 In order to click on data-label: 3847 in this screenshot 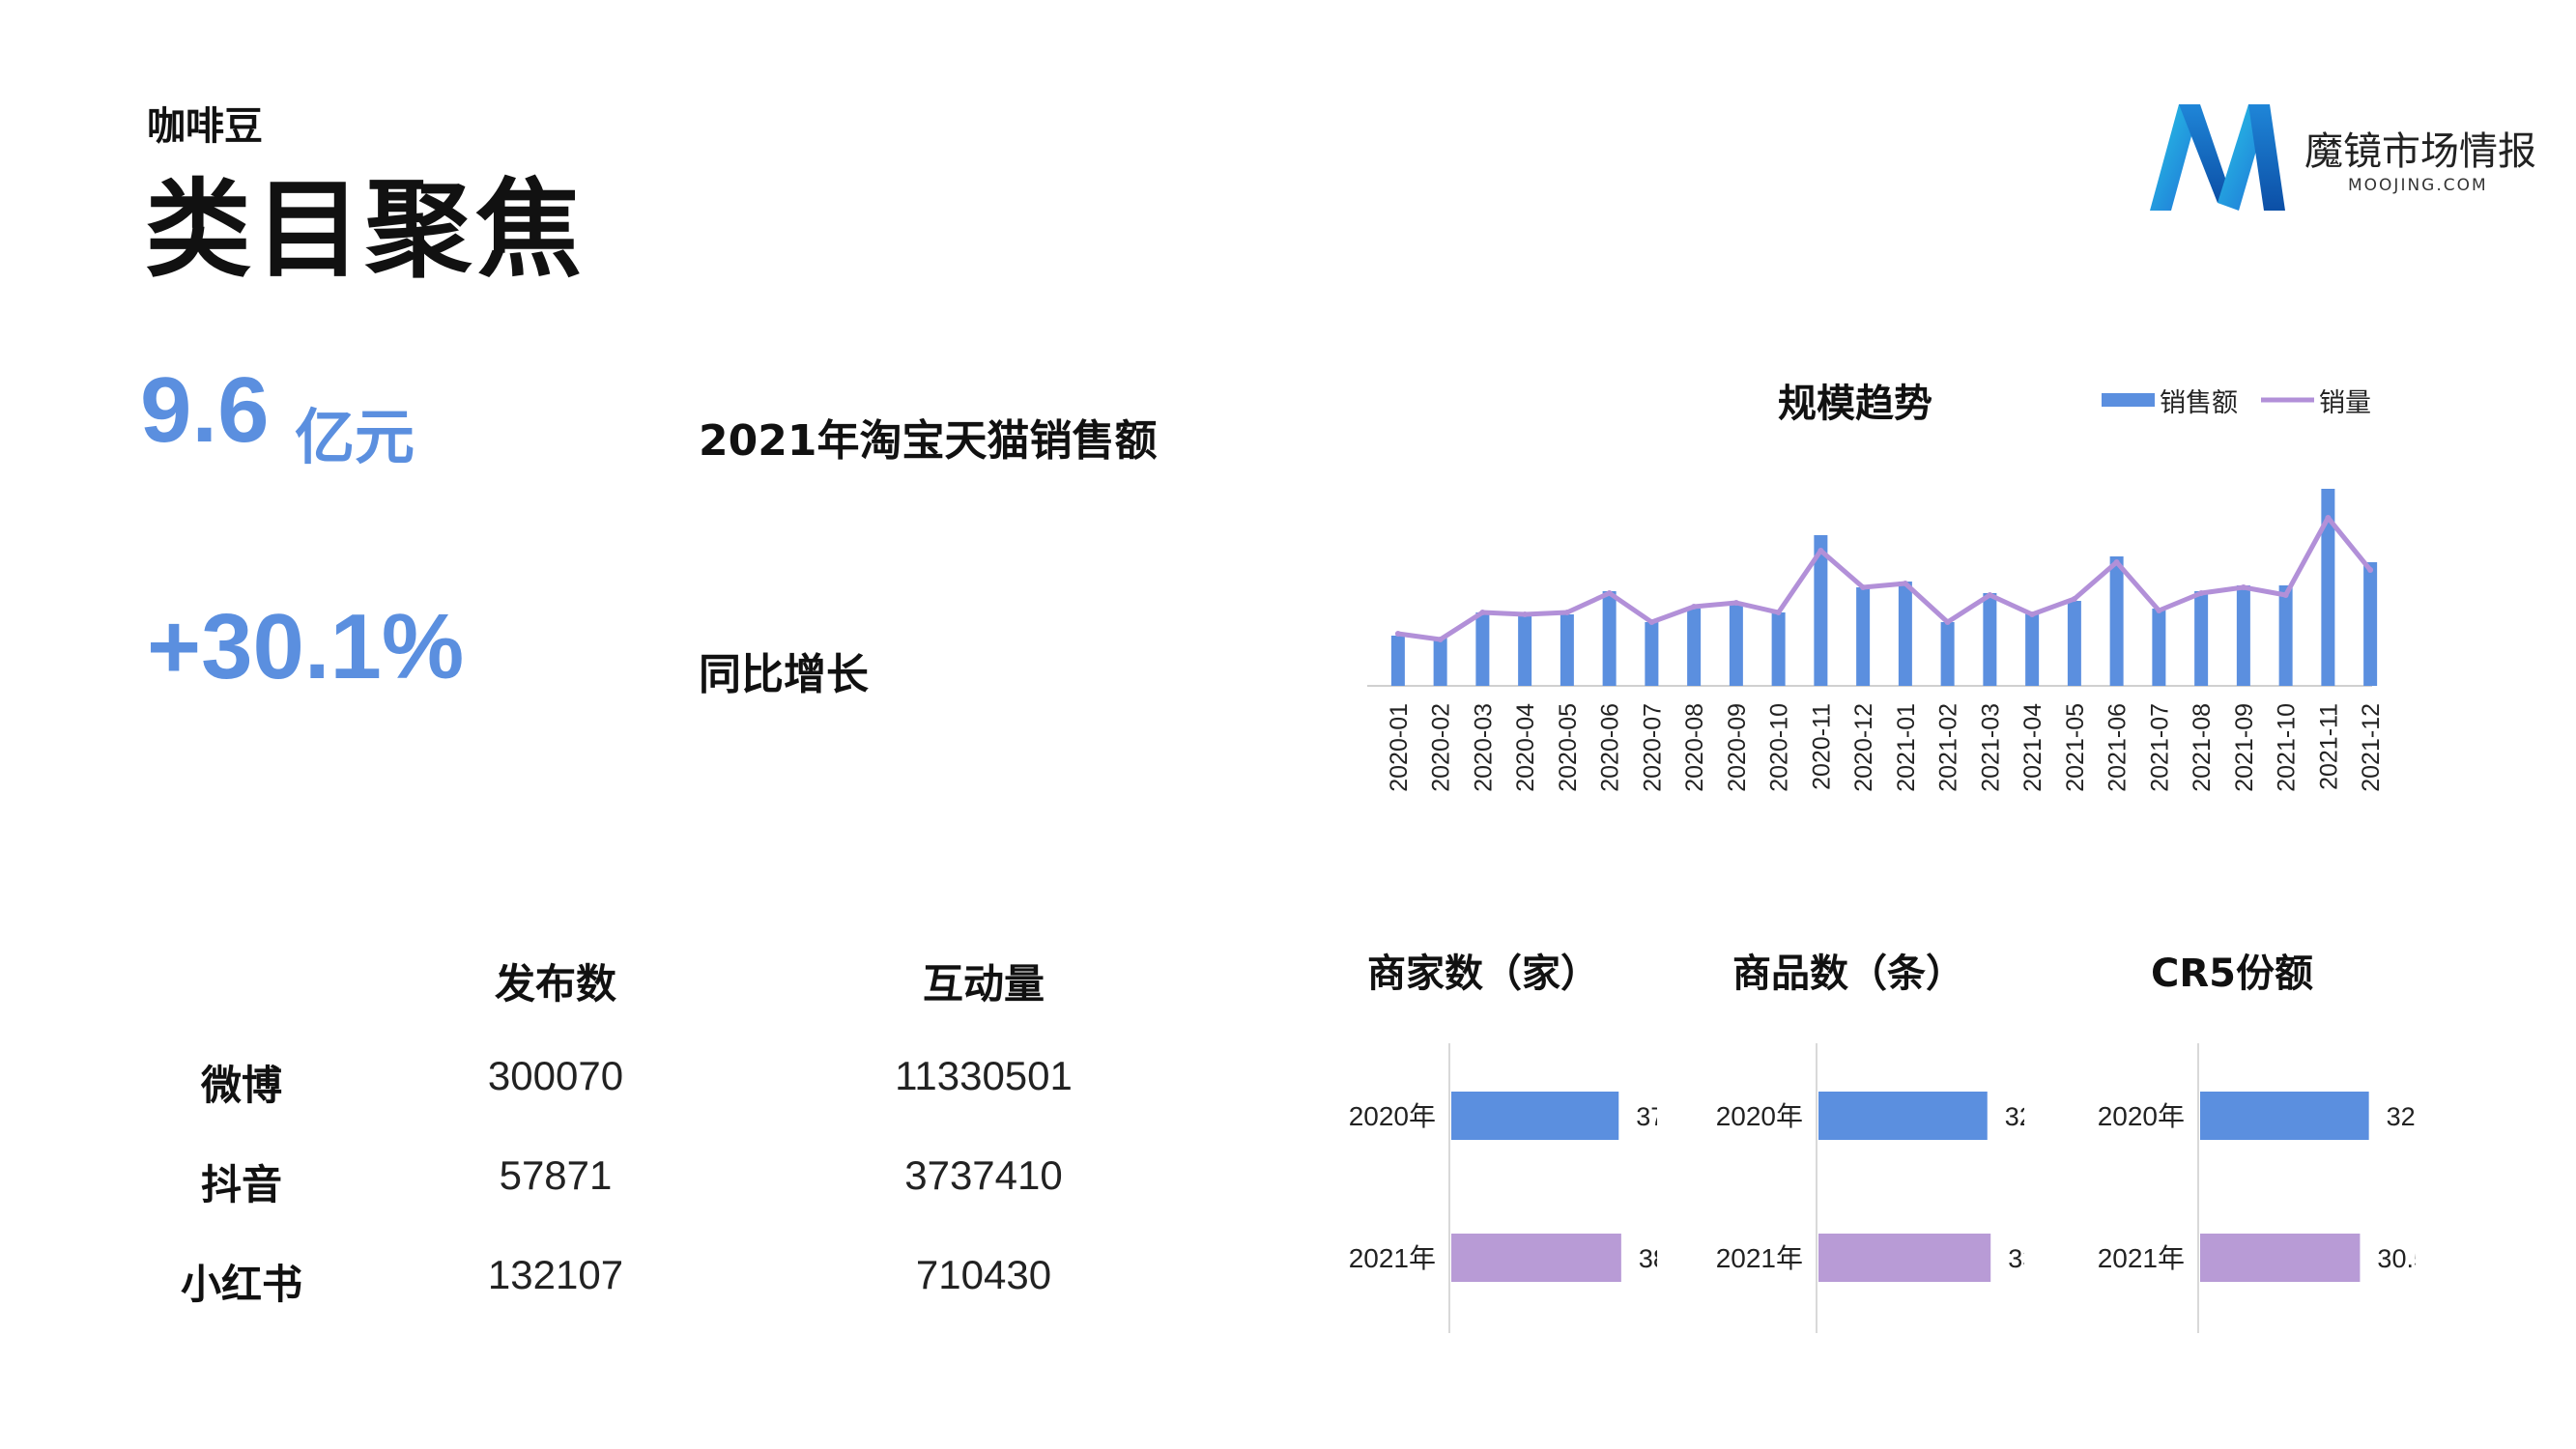, I will do `click(1648, 1258)`.